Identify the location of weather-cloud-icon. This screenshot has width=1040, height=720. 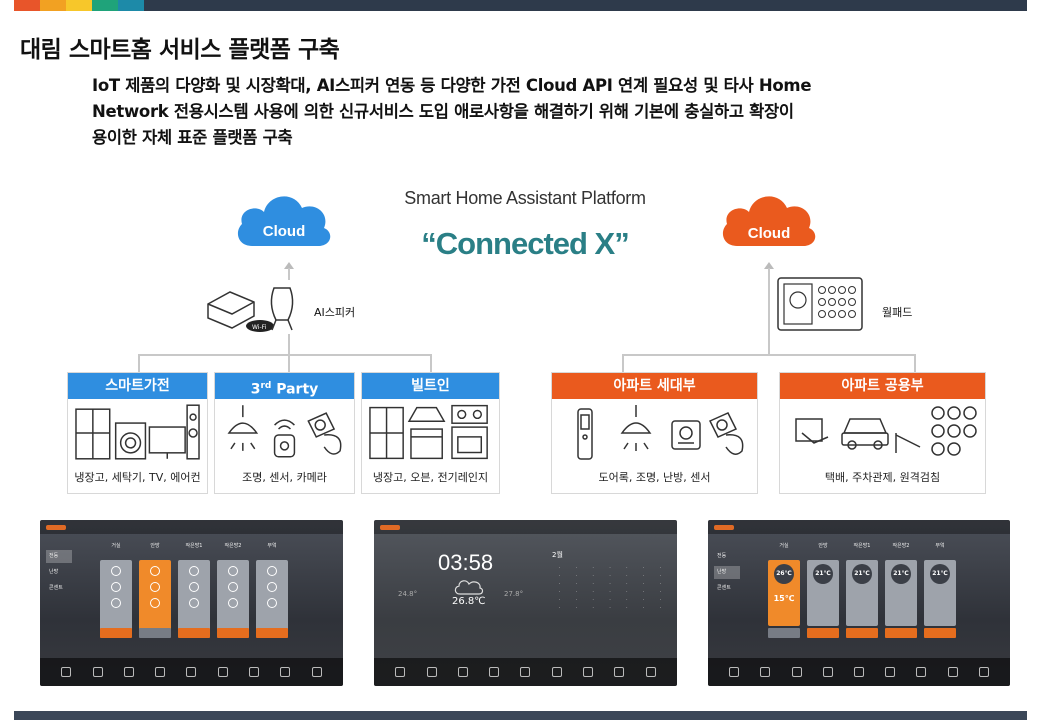
(469, 587).